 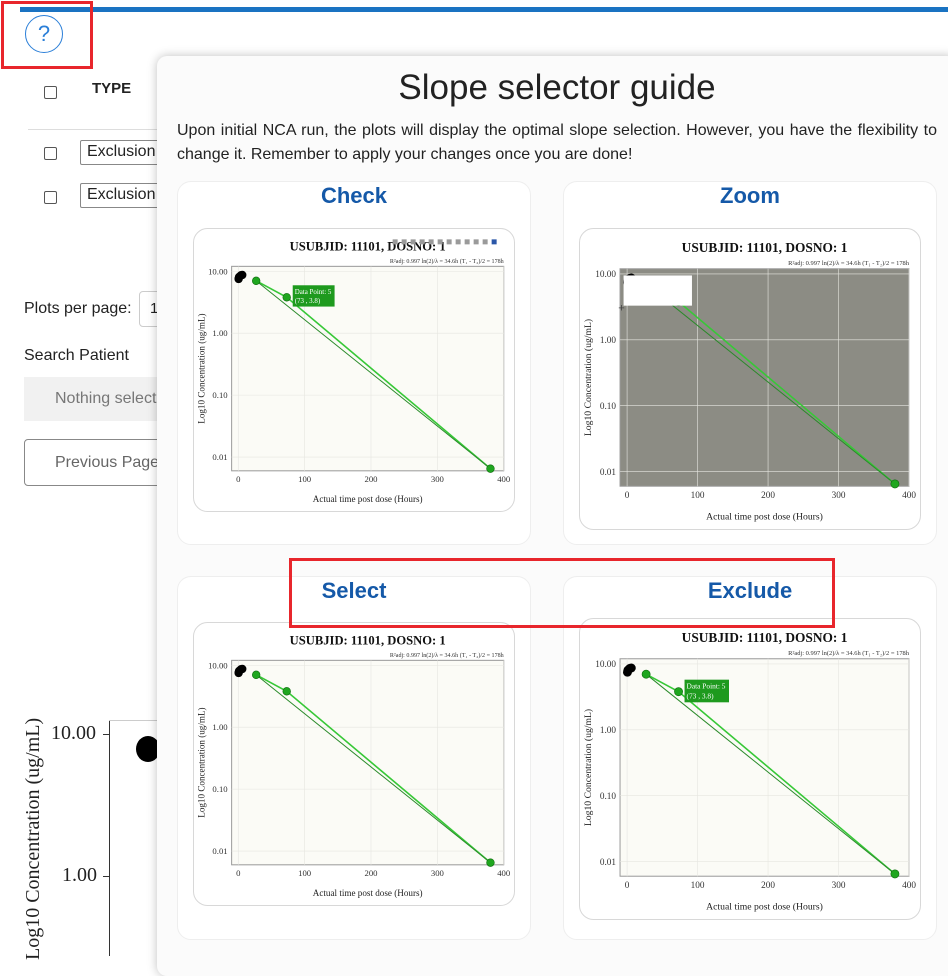 What do you see at coordinates (354, 195) in the screenshot?
I see `check-card-title: Check` at bounding box center [354, 195].